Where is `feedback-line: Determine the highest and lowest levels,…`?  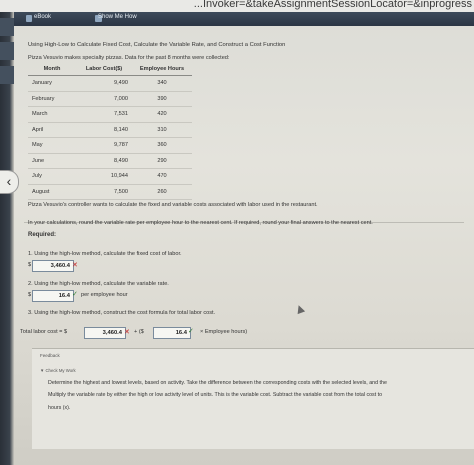
feedback-line: Determine the highest and lowest levels,… is located at coordinates (217, 383).